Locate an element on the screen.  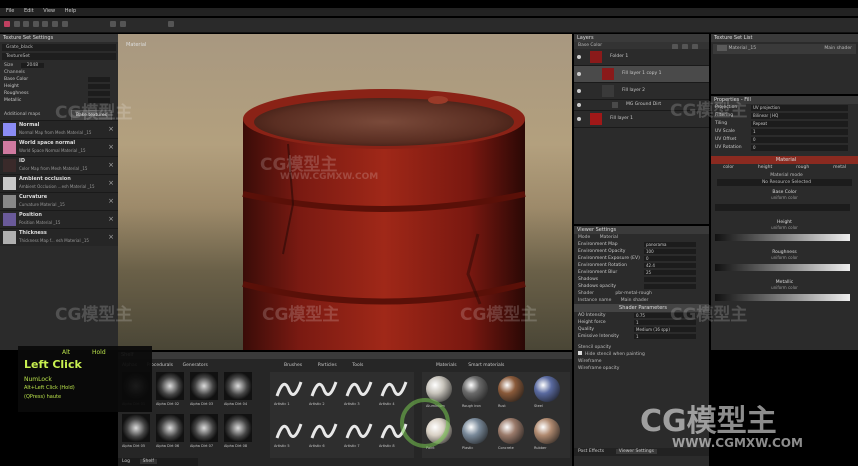
tab-brushes: Brushes is located at coordinates (293, 365).